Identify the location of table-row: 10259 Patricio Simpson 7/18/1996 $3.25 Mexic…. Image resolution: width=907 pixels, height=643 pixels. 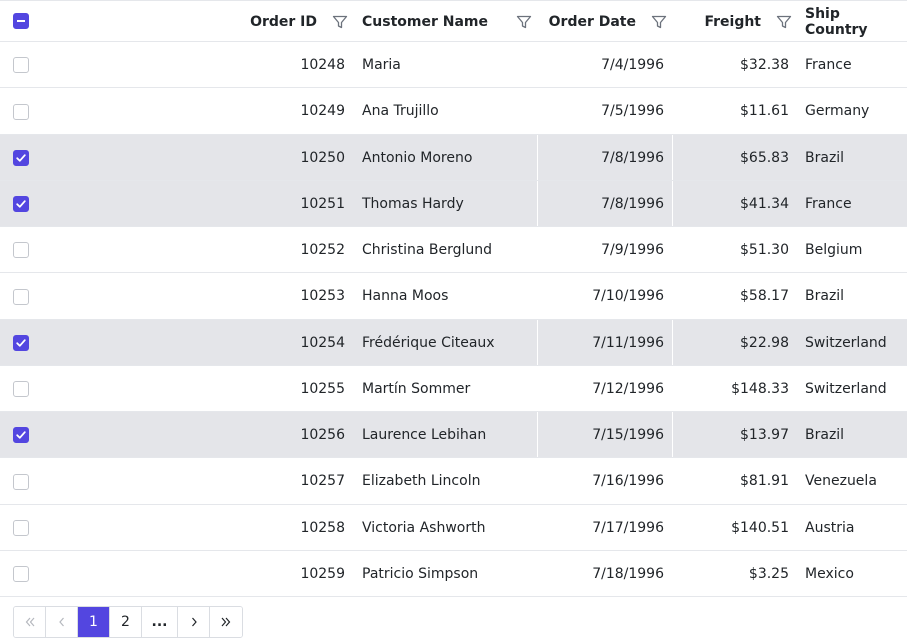
(453, 574).